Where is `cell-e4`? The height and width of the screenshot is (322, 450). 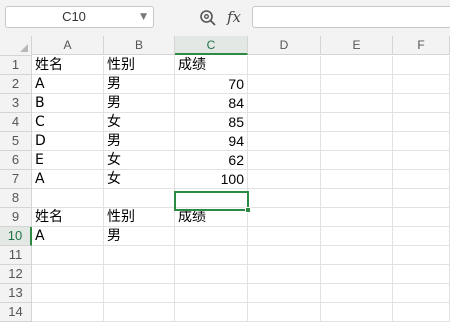
cell-e4 is located at coordinates (357, 122).